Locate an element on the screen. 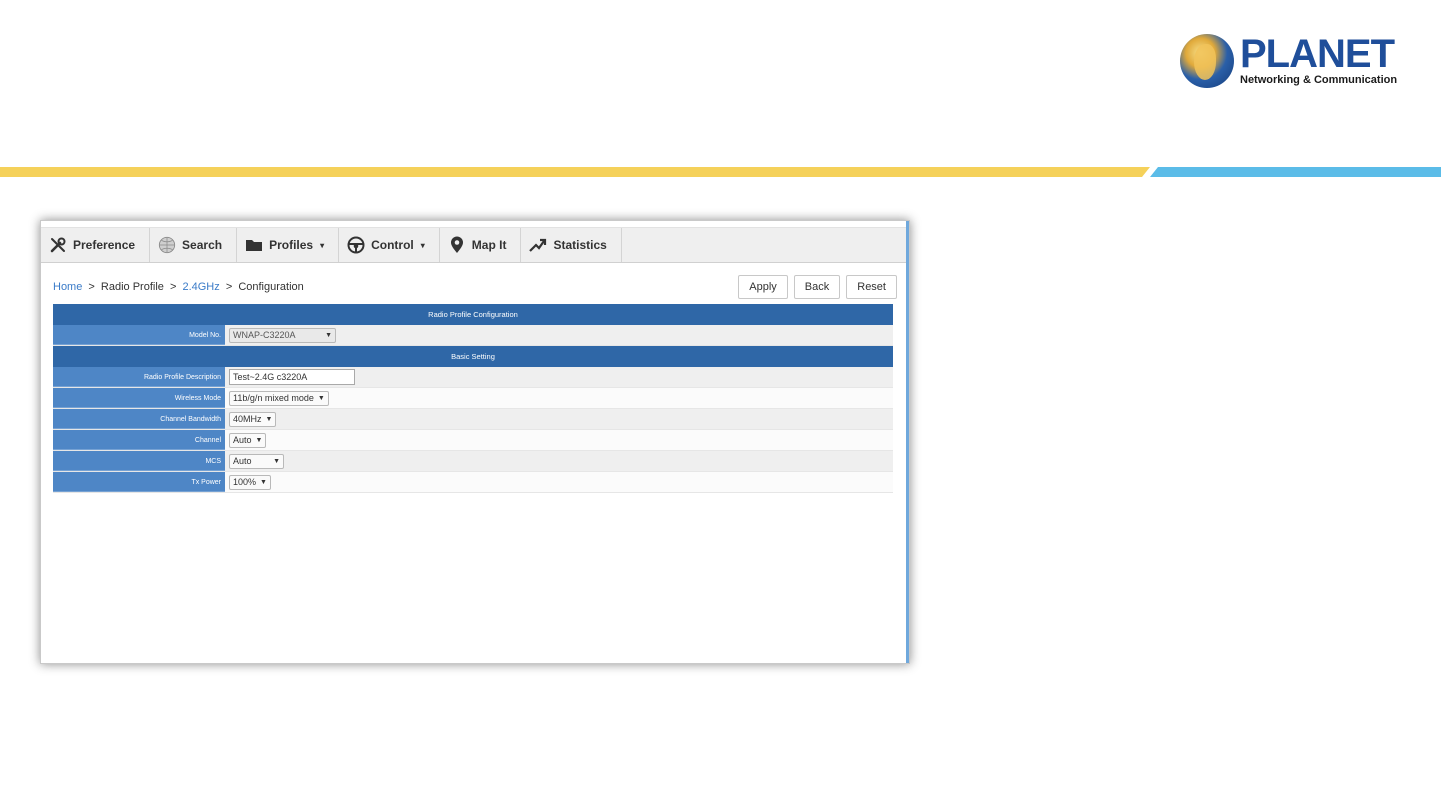  tx-power-value: 100% is located at coordinates (245, 482).